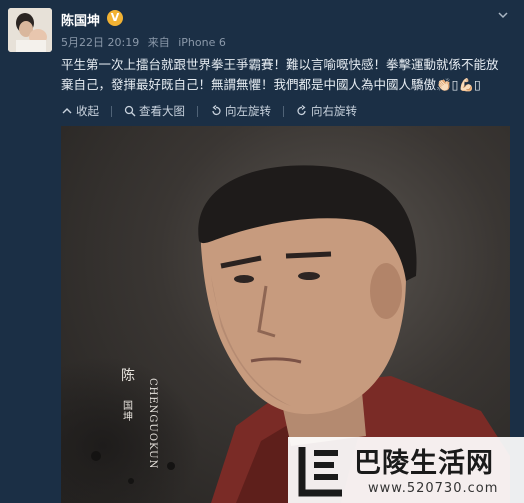  I want to click on post-meta: 5月22日 20:19 来自 iPhone 6, so click(146, 42).